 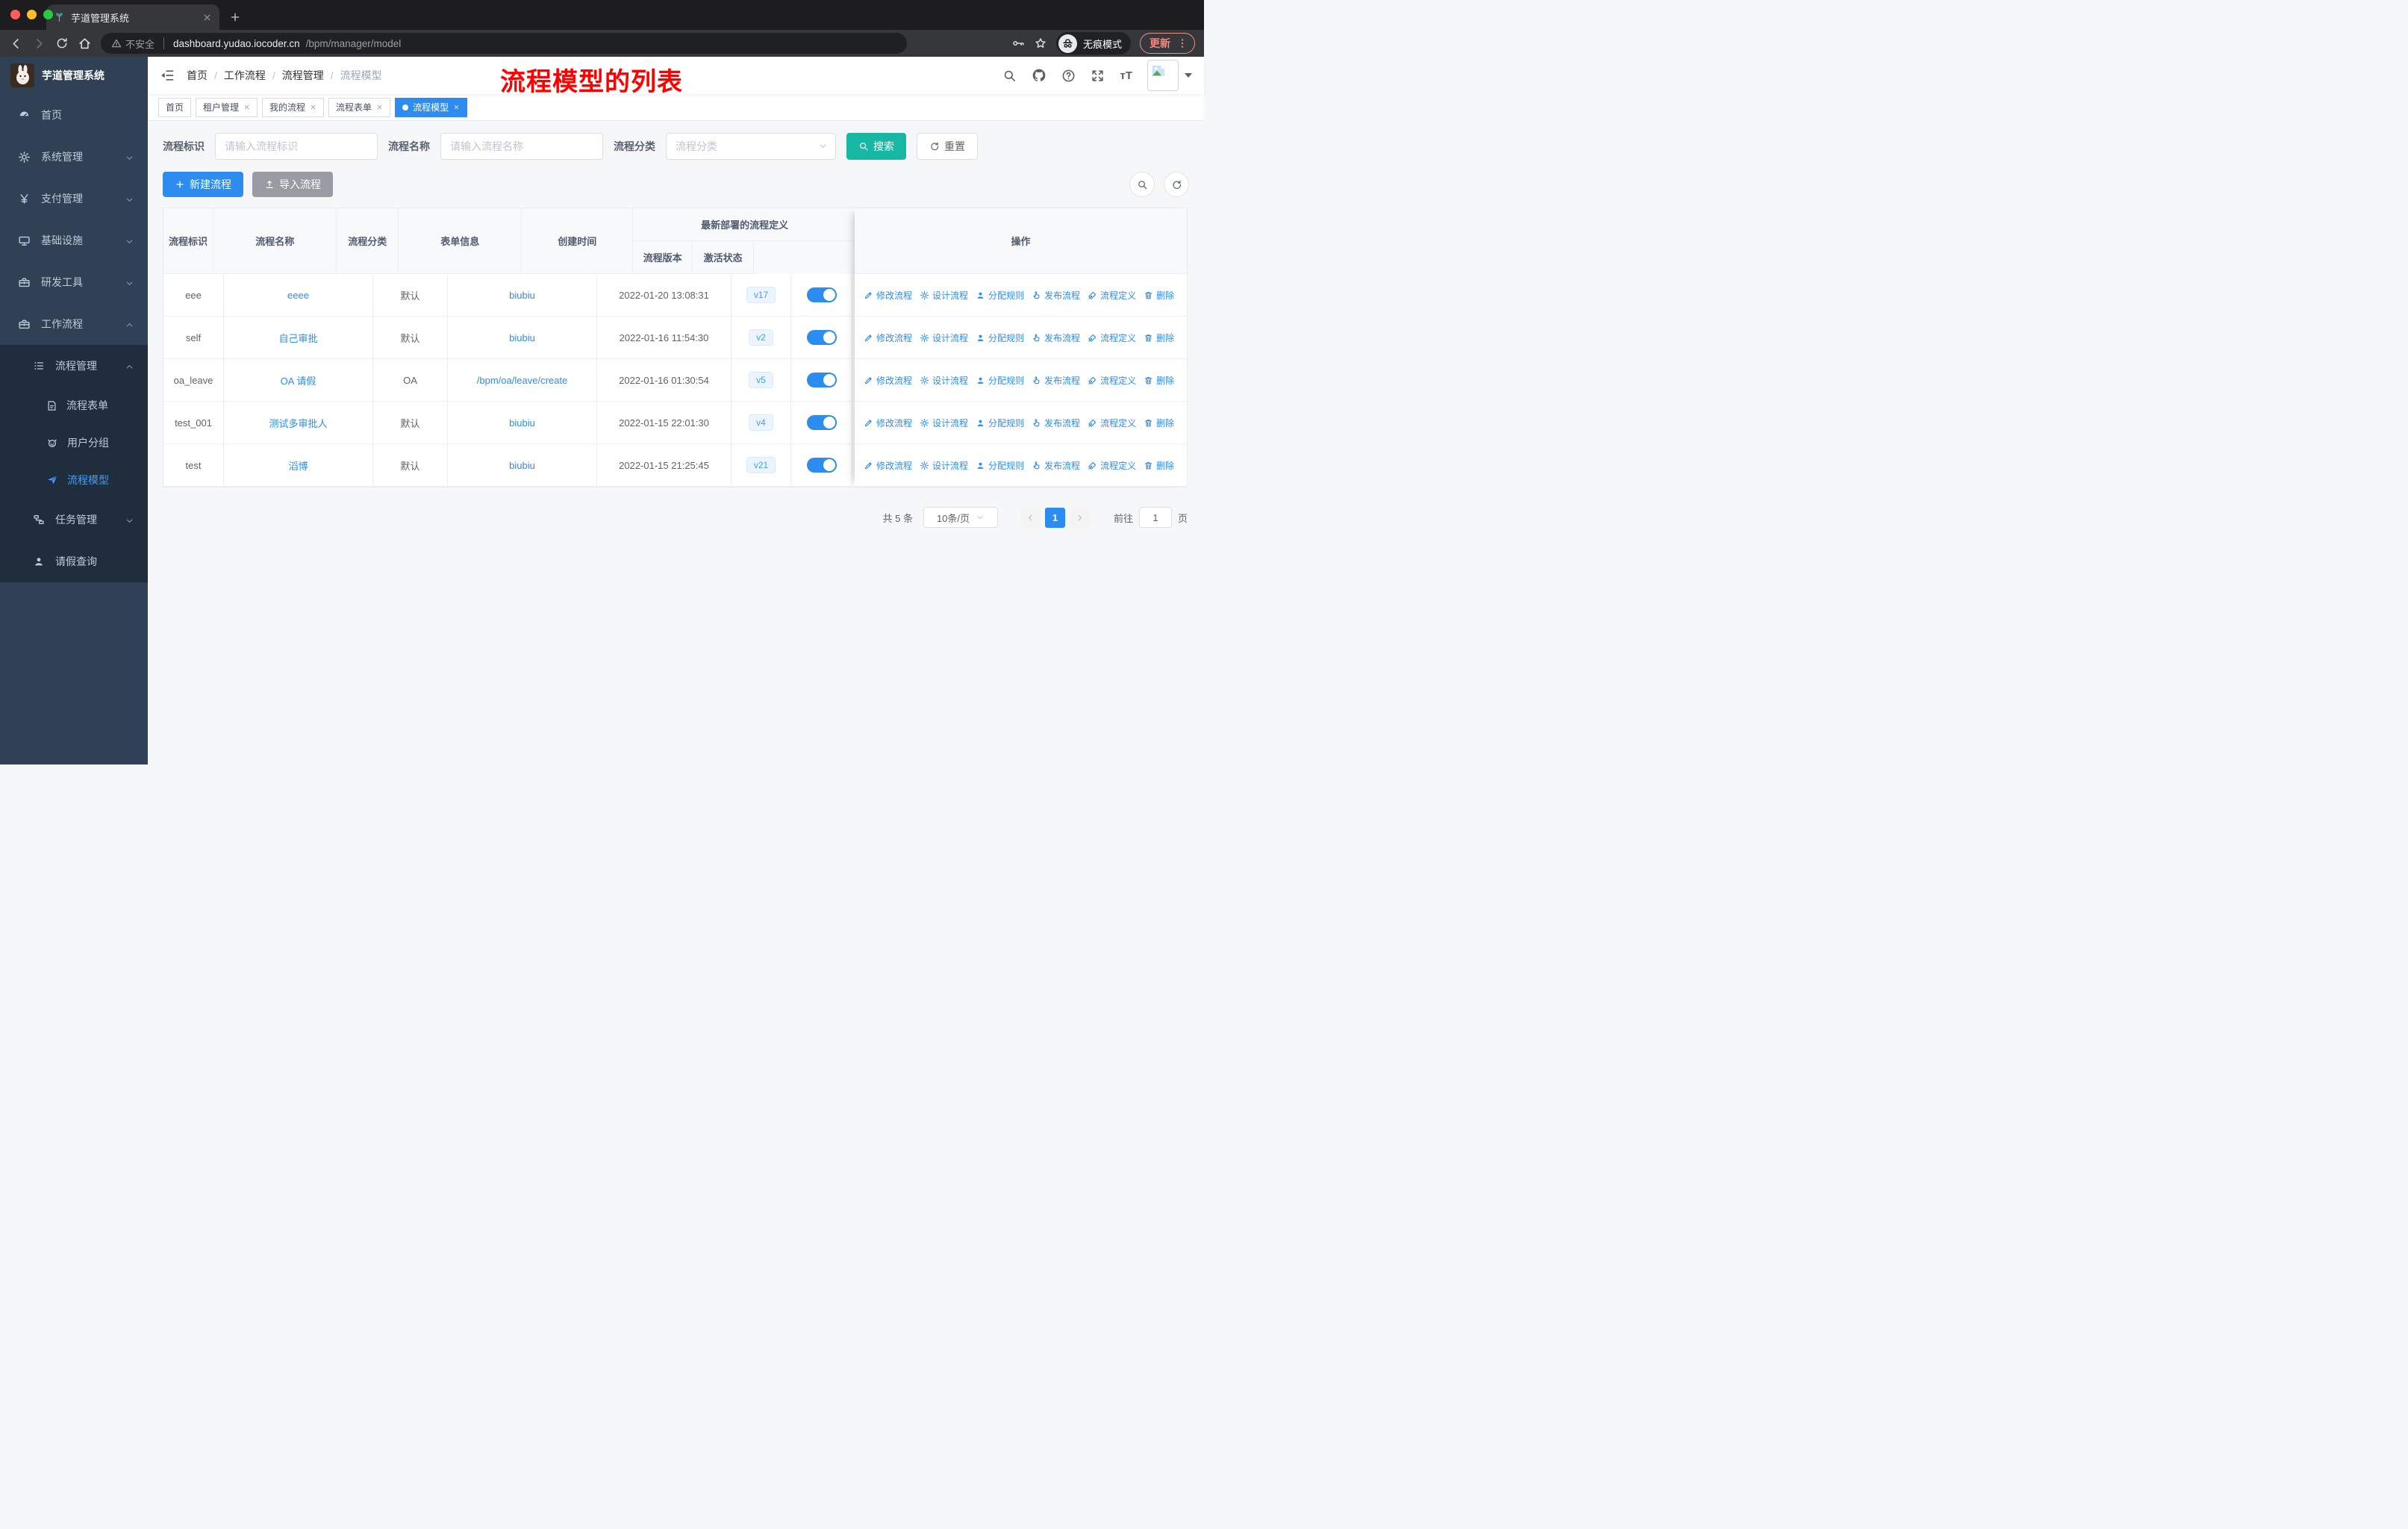 What do you see at coordinates (74, 562) in the screenshot?
I see `sidebar-item-leave-query: 请假查询` at bounding box center [74, 562].